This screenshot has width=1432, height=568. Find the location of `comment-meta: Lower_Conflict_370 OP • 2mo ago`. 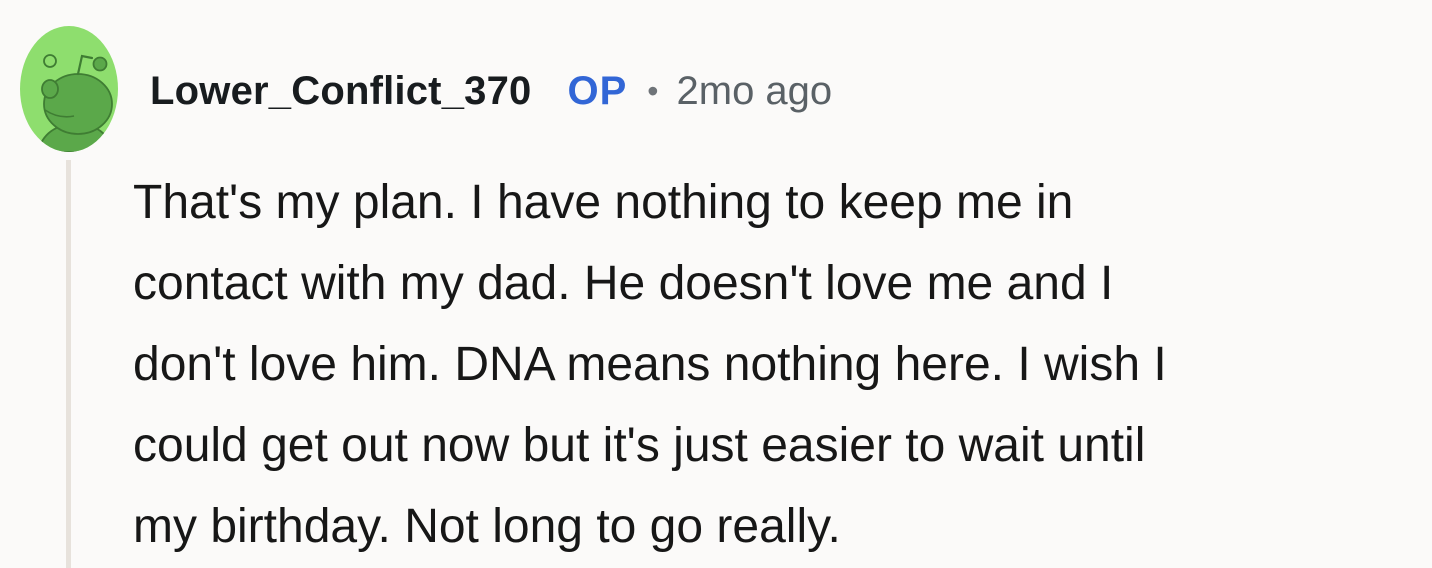

comment-meta: Lower_Conflict_370 OP • 2mo ago is located at coordinates (491, 91).